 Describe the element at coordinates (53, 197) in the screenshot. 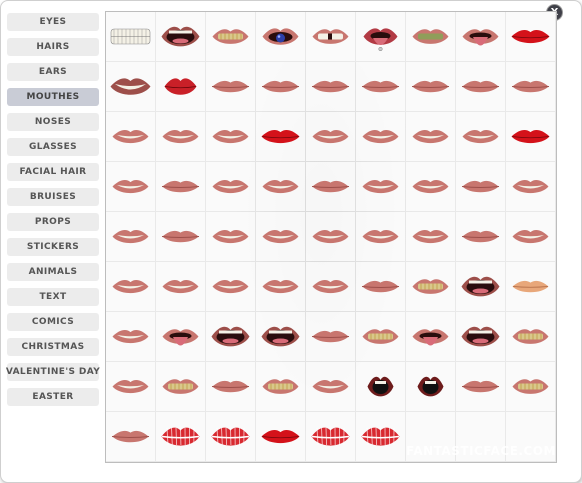

I see `category-bruises: BRUISES` at that location.